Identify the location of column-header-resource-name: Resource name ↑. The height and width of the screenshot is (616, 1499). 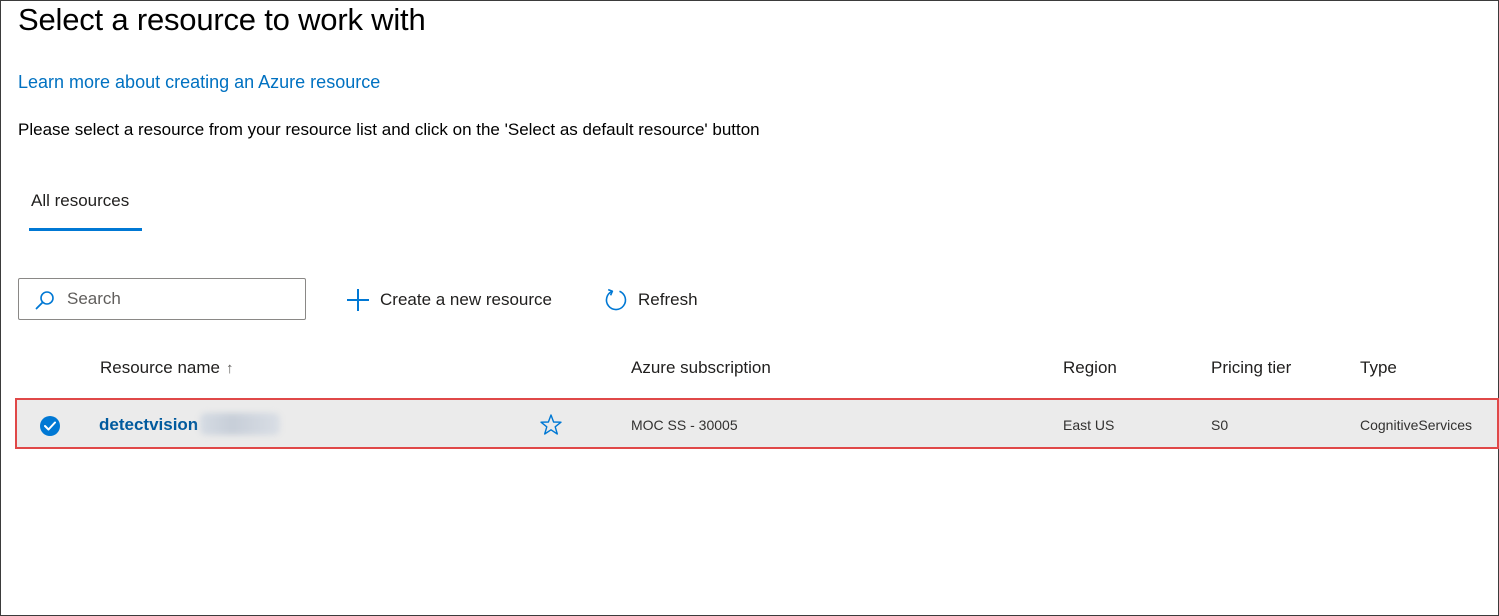
(167, 368).